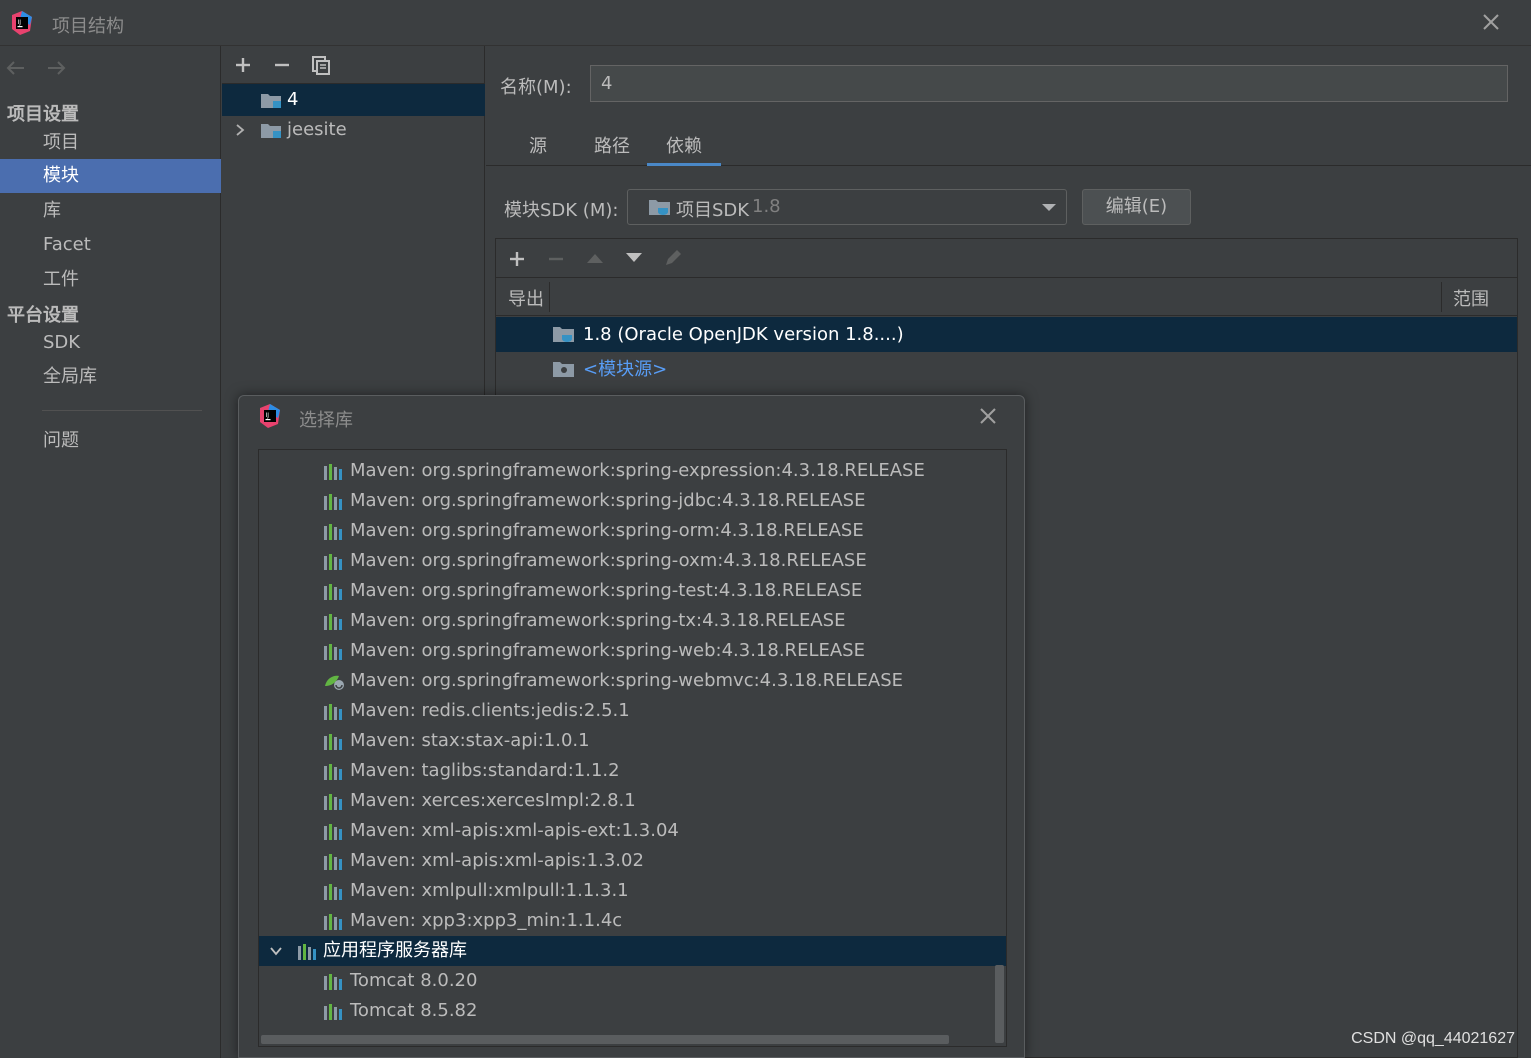 The height and width of the screenshot is (1058, 1531). Describe the element at coordinates (632, 771) in the screenshot. I see `library-row: Maven: taglibs:standard:1.1.2` at that location.